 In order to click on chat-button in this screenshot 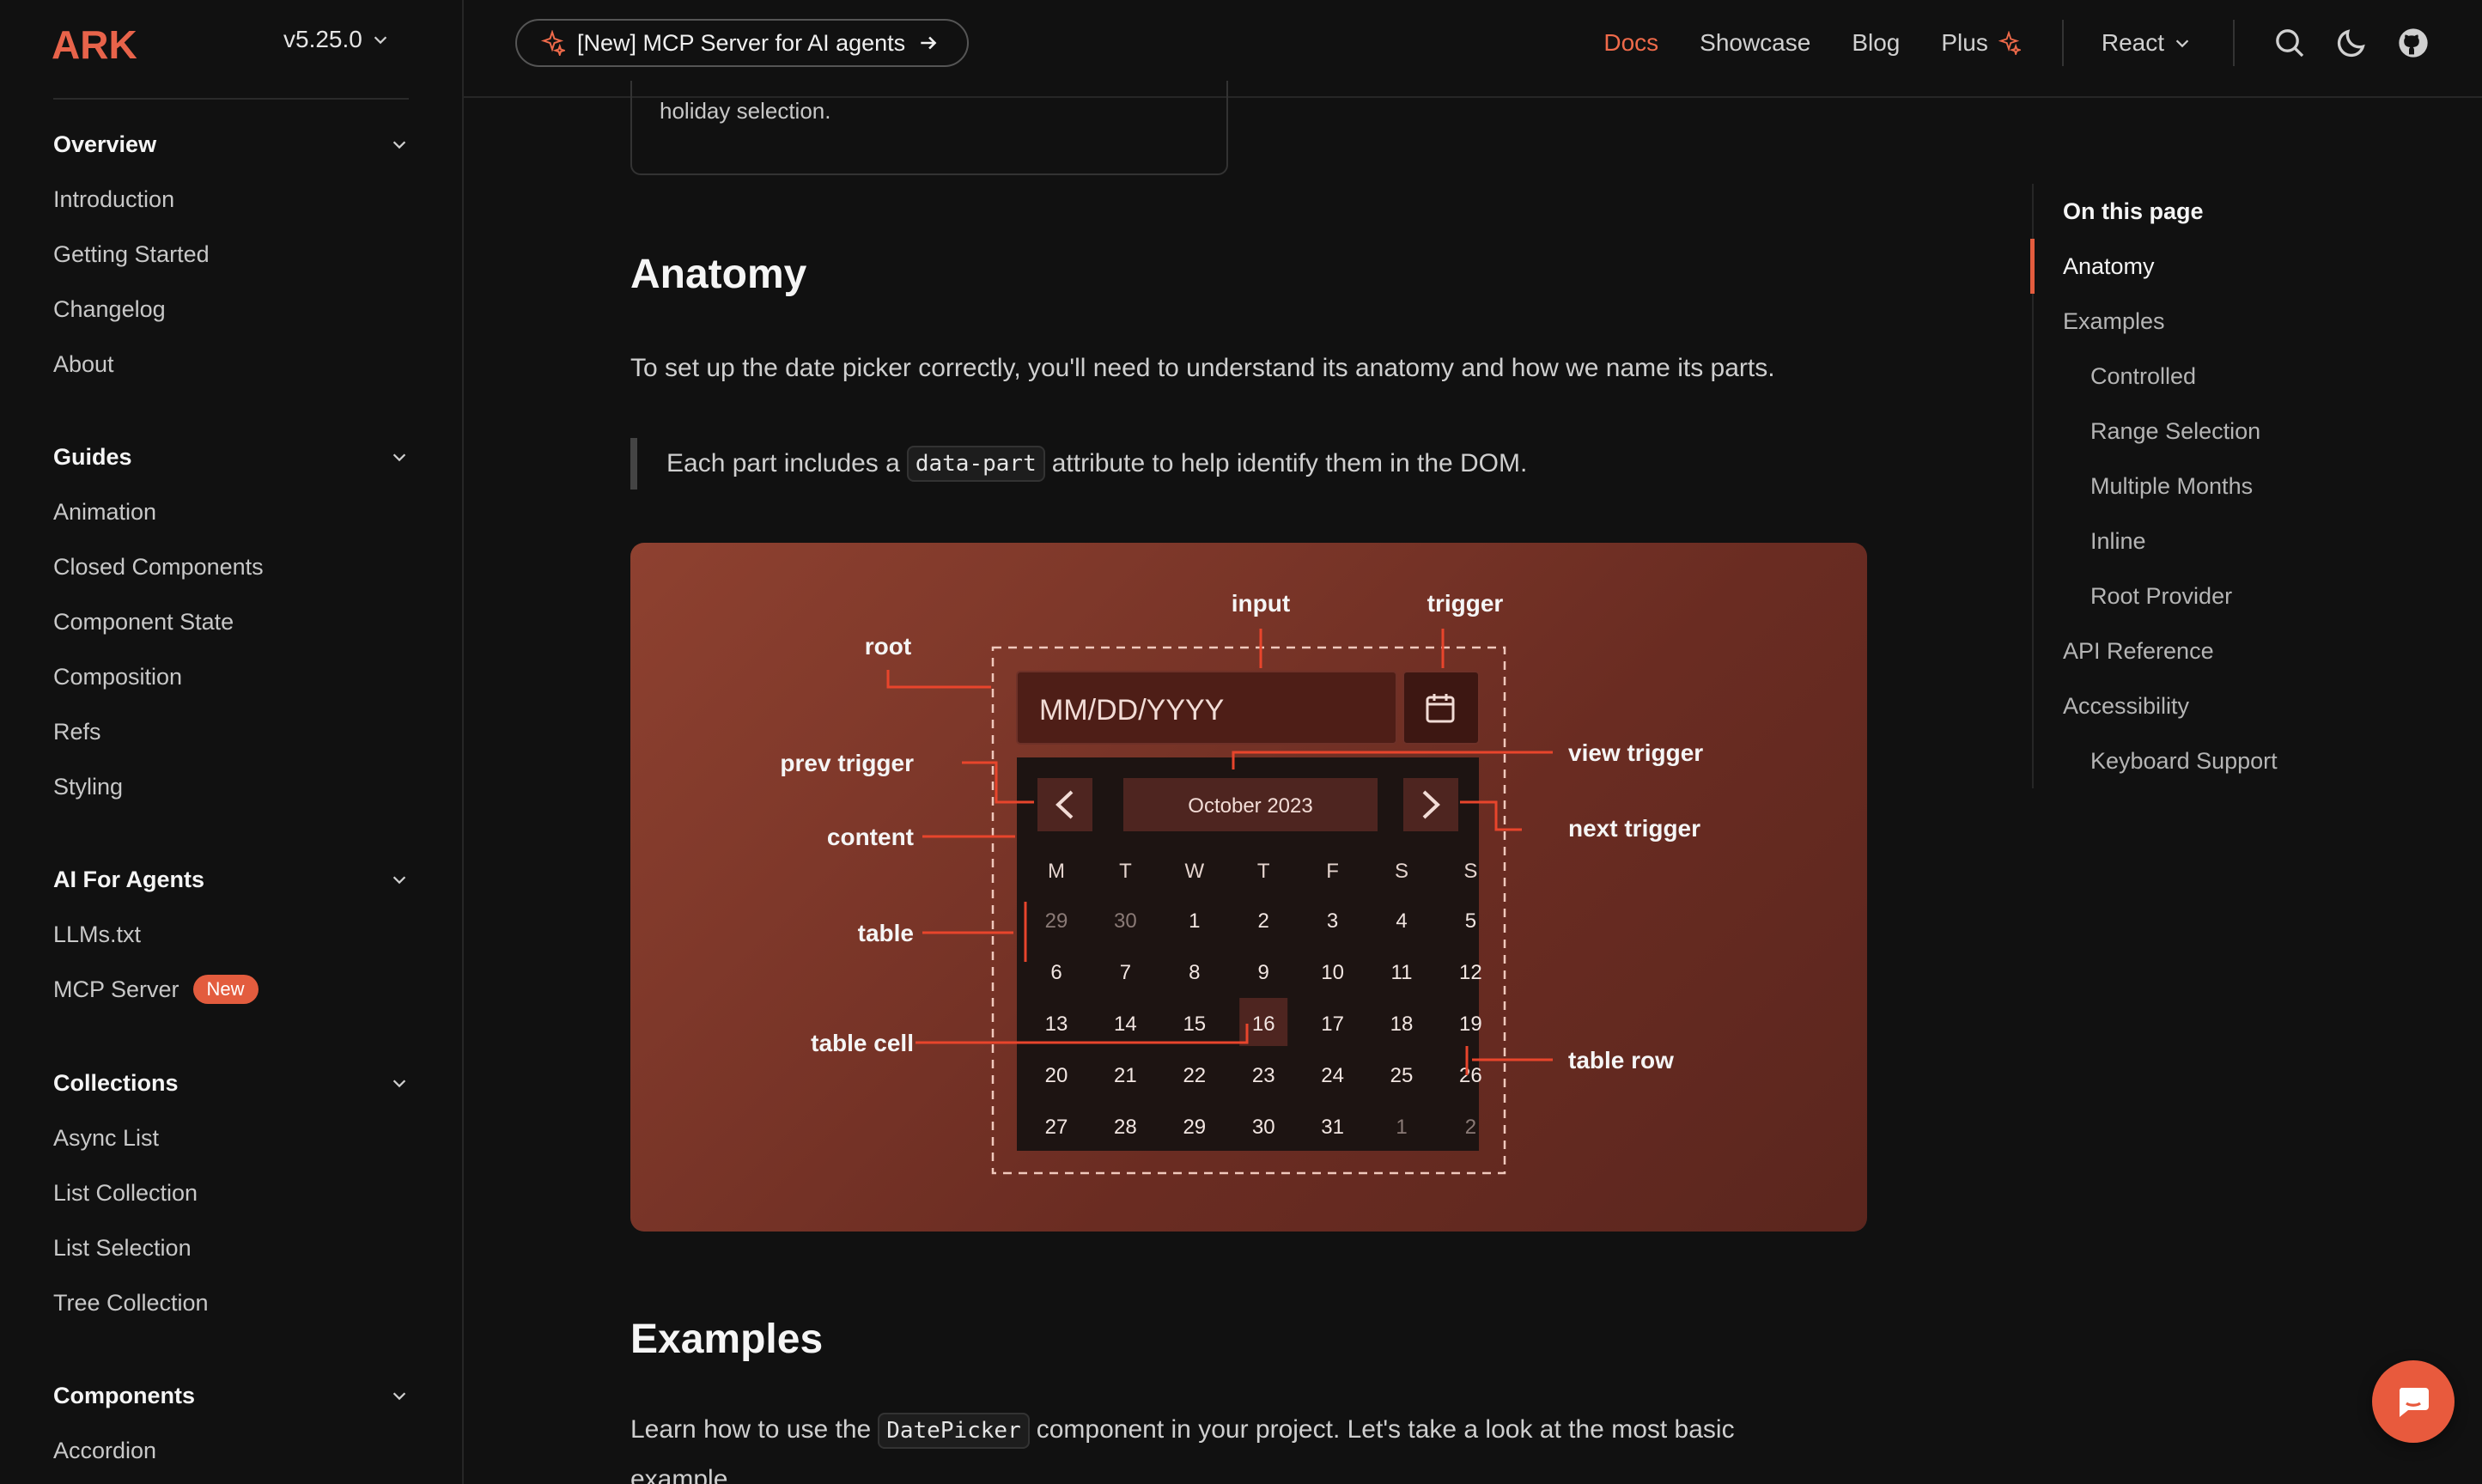, I will do `click(2413, 1402)`.